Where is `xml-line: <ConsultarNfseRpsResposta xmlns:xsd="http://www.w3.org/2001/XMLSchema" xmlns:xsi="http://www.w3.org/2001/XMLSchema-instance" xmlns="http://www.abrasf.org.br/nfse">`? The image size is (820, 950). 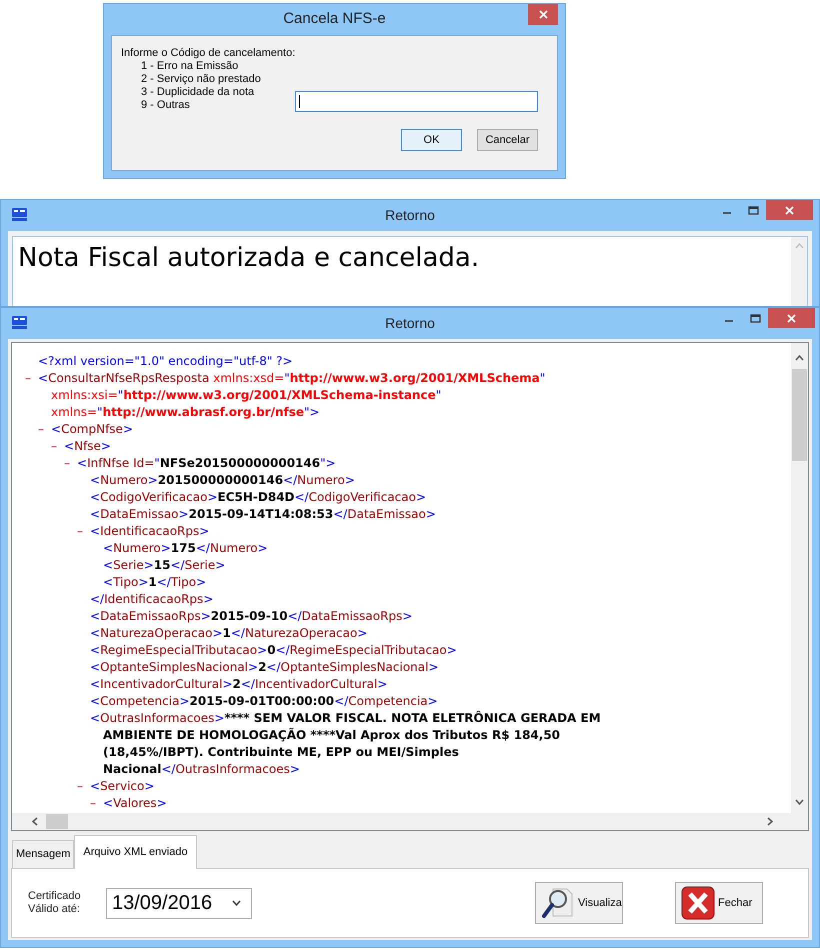
xml-line: <ConsultarNfseRpsResposta xmlns:xsd="http://www.w3.org/2001/XMLSchema" xmlns:xsi="http://www.w3.org/2001/XMLSchema-instance" xmlns="http://www.abrasf.org.br/nfse"> is located at coordinates (292, 395).